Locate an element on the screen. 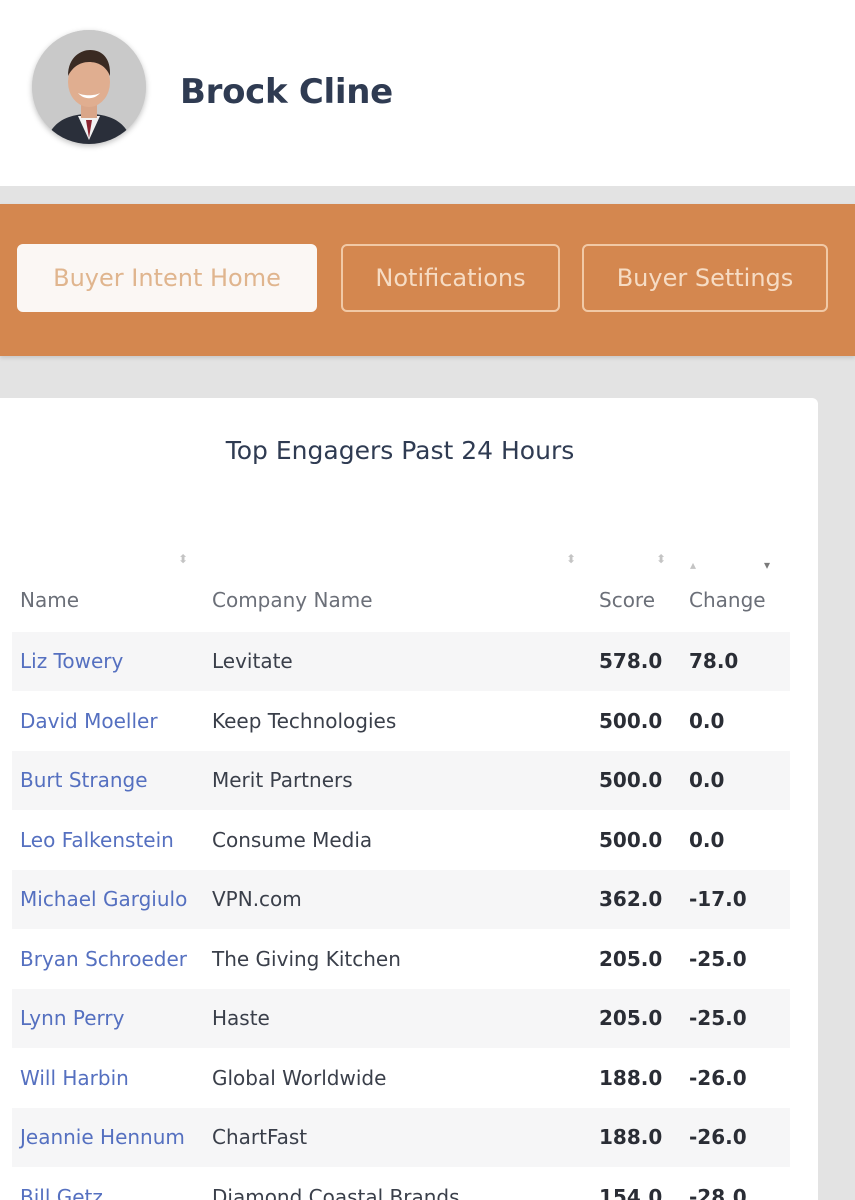  engager-name-link: Bill Getz is located at coordinates (61, 1192).